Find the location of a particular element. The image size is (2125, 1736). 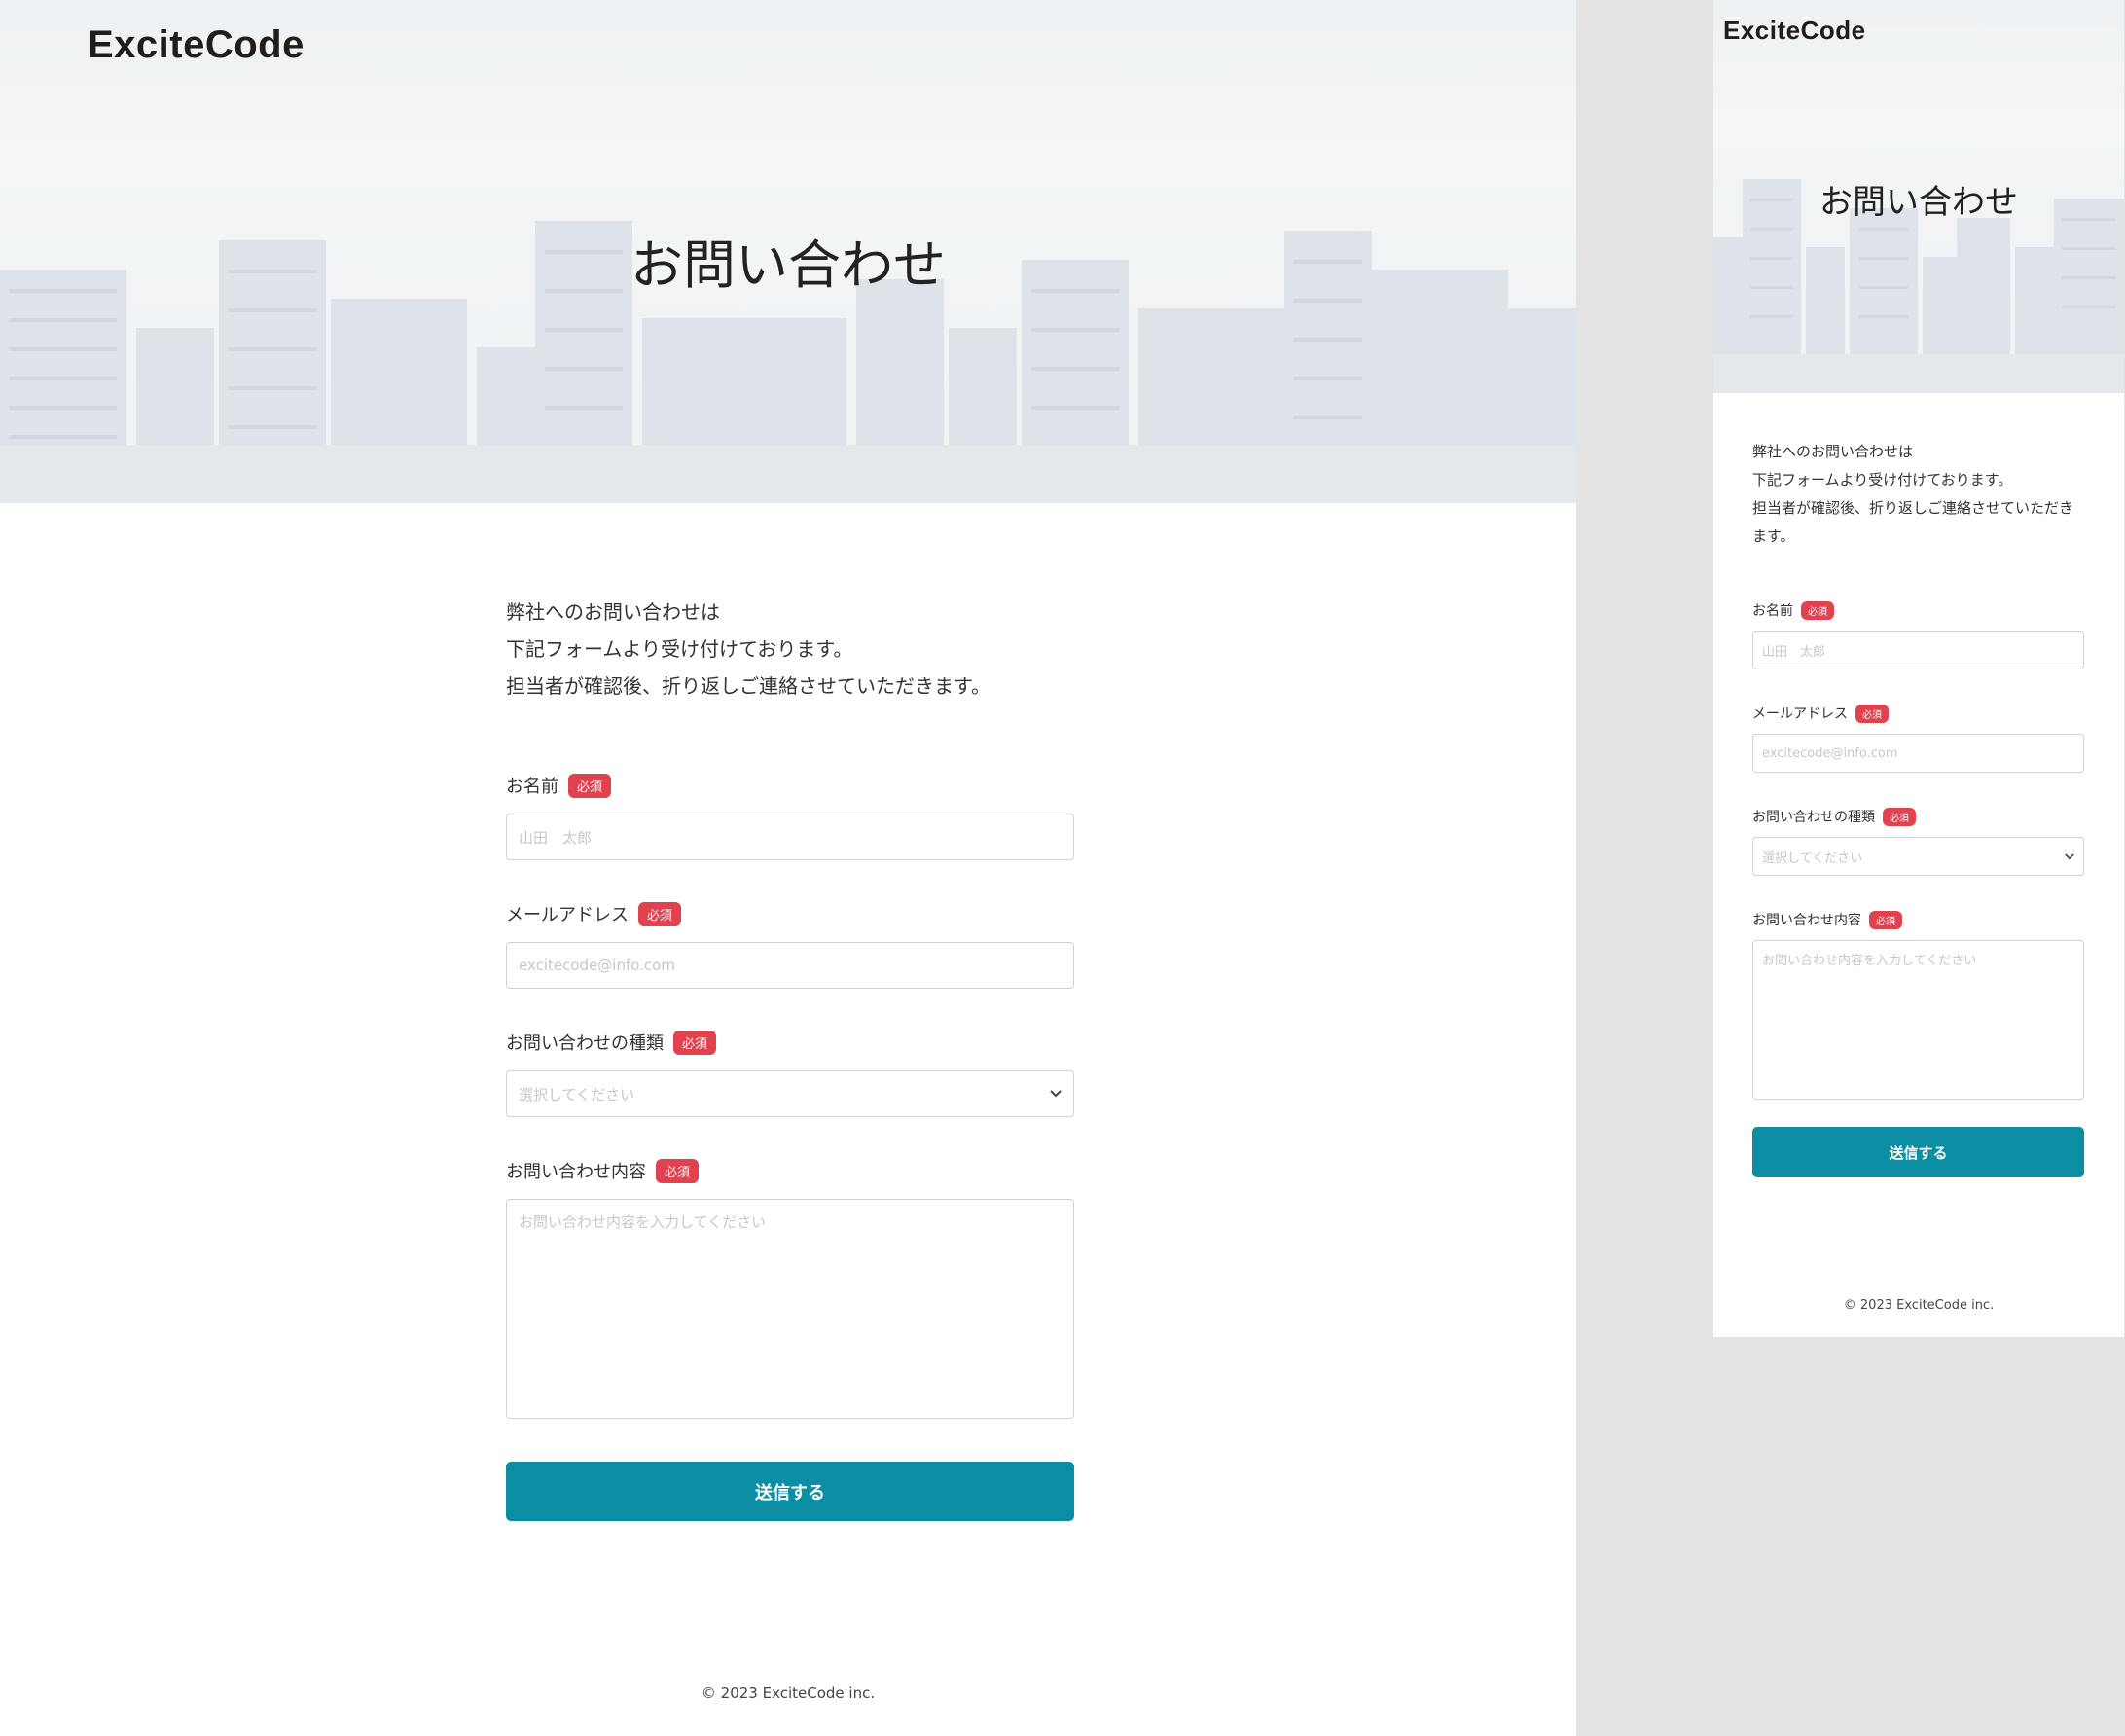

hero-banner: お問い合わせ is located at coordinates (1918, 197).